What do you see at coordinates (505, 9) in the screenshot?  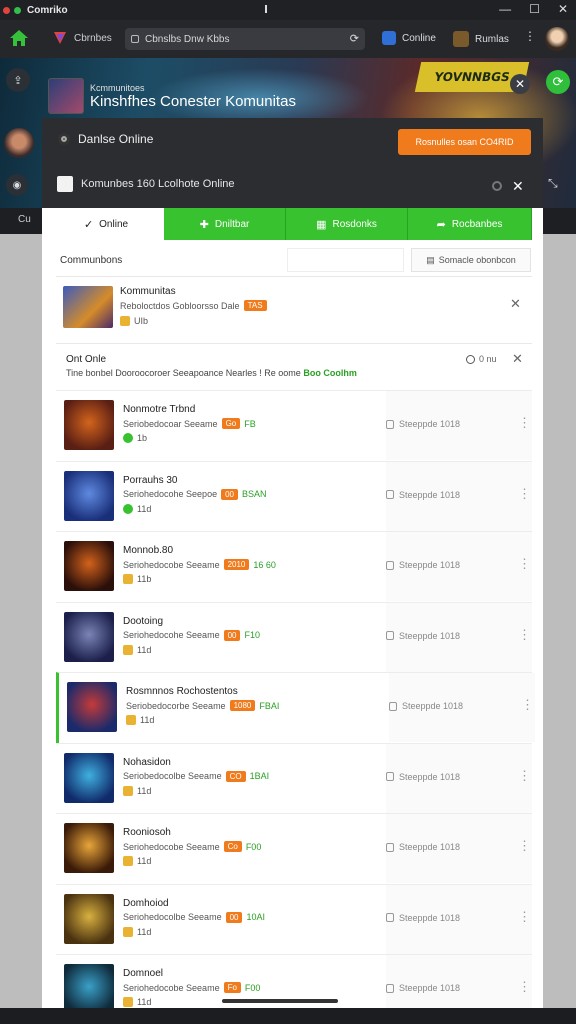 I see `minimize-button: —` at bounding box center [505, 9].